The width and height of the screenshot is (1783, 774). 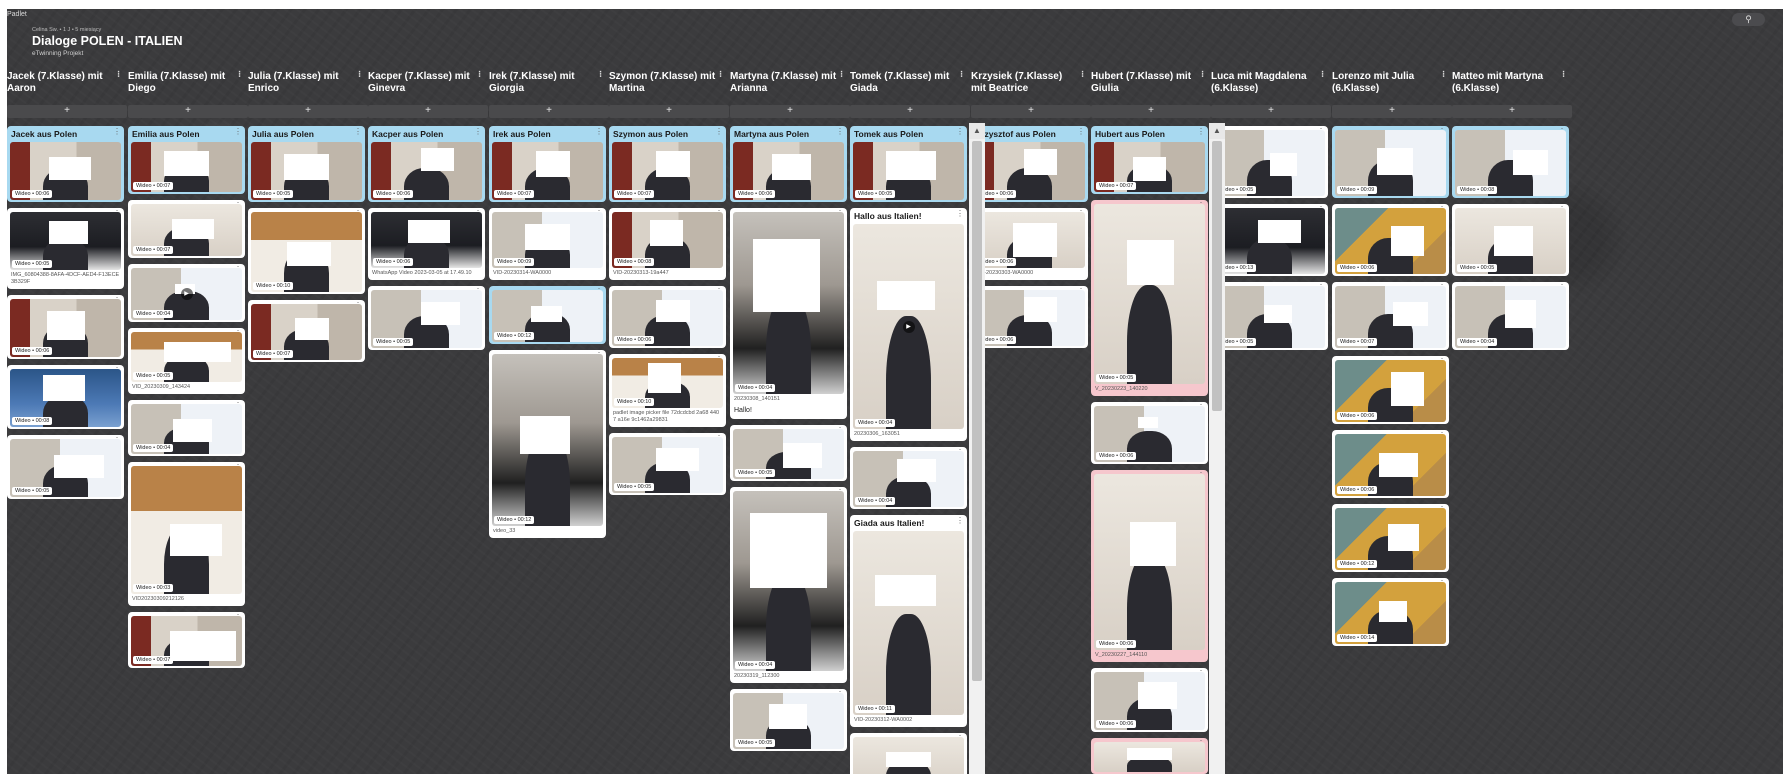 I want to click on video-thumbnail: Wideo • 00:08, so click(x=1510, y=163).